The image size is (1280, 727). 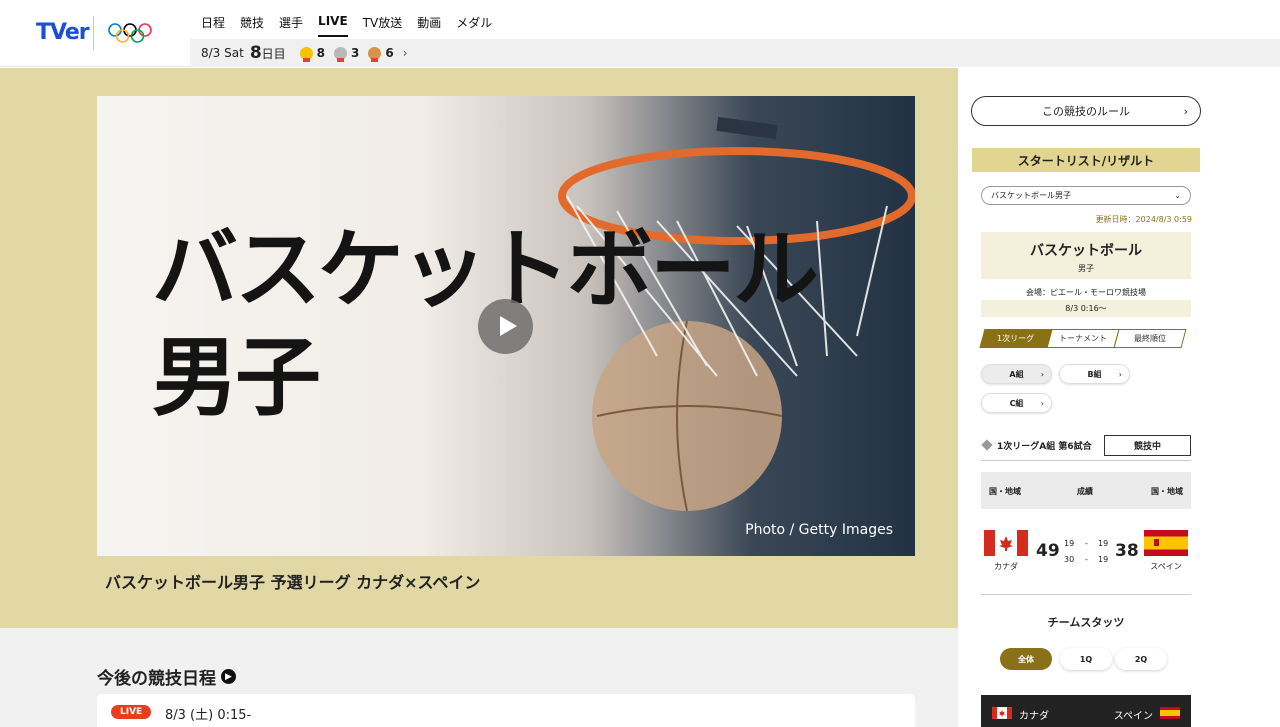 I want to click on group-label: C組, so click(x=1016, y=403).